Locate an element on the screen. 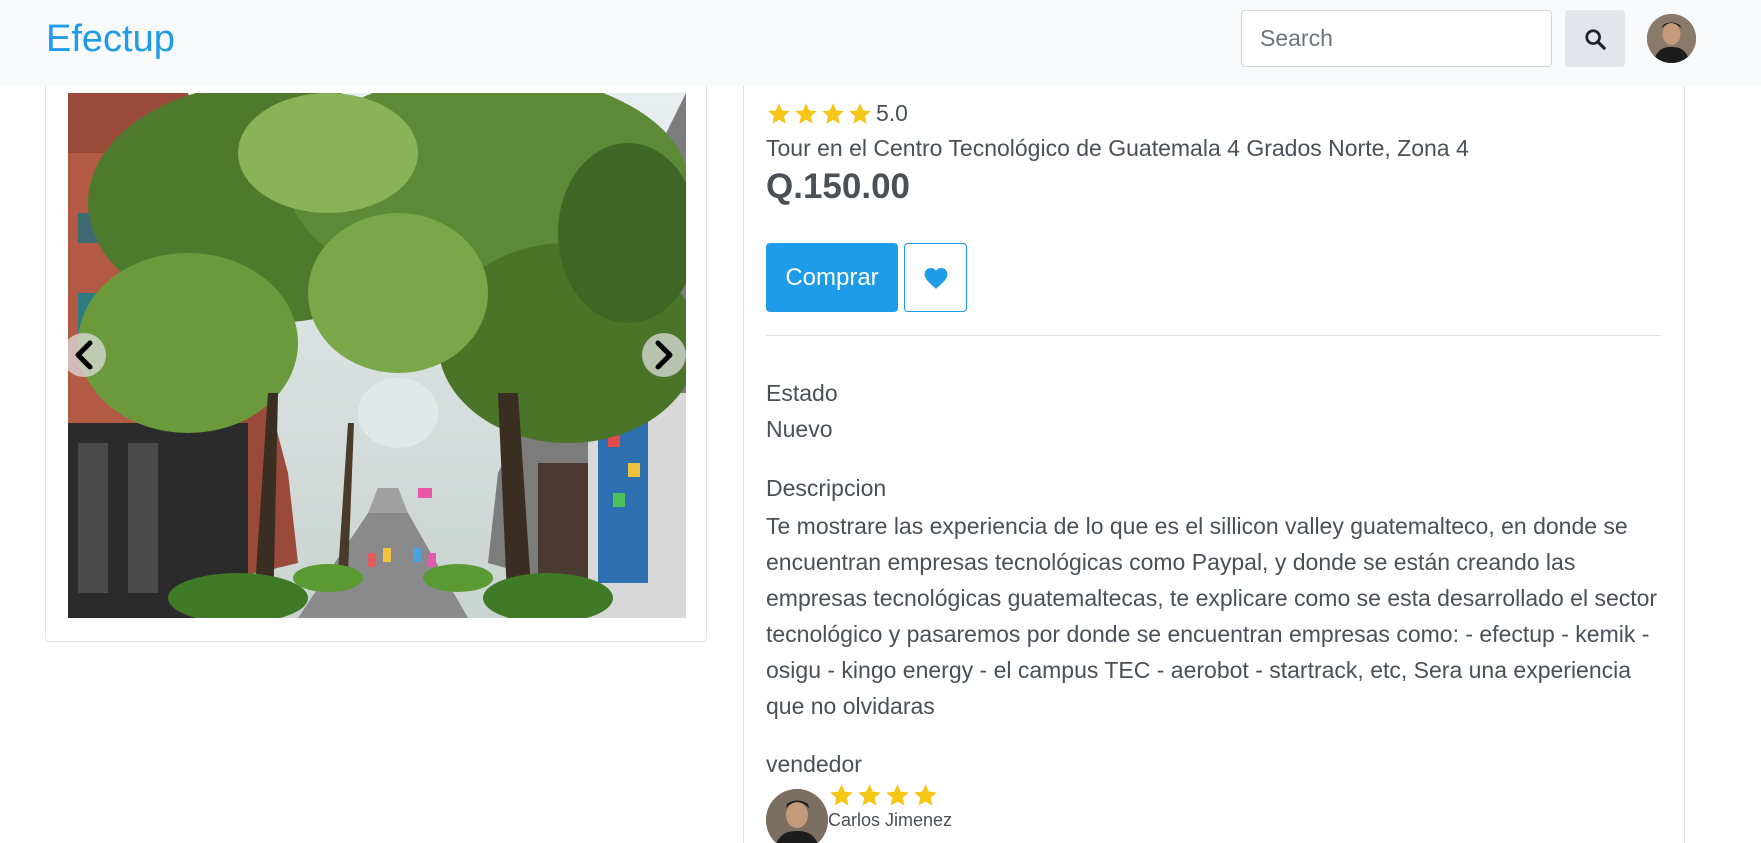 The width and height of the screenshot is (1761, 843). user-avatar is located at coordinates (1671, 38).